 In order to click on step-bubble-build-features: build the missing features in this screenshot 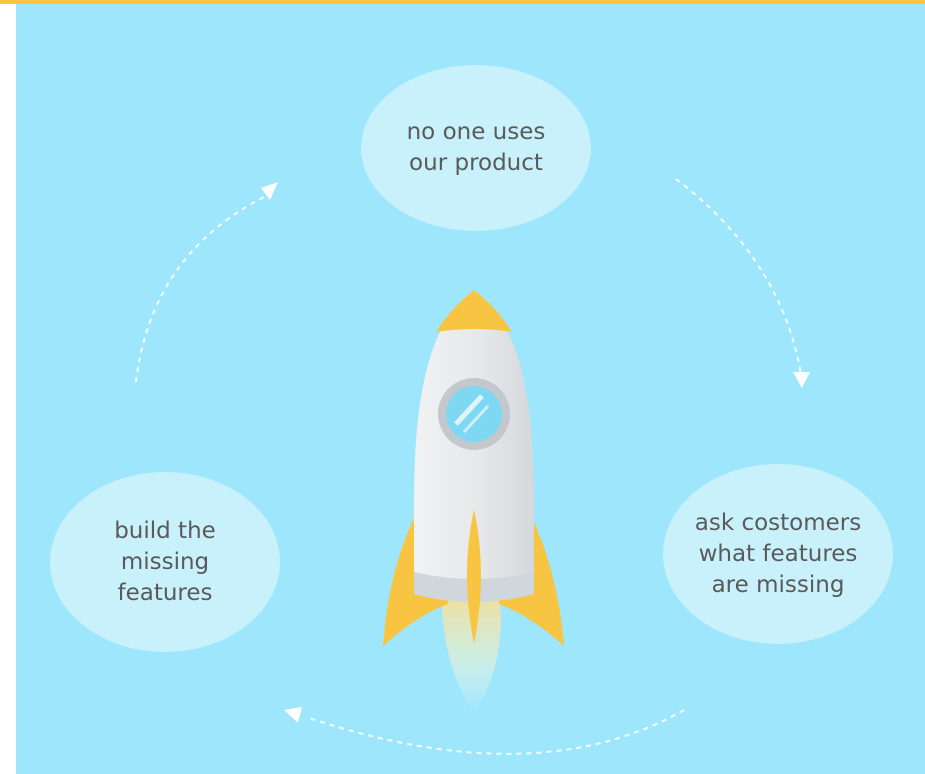, I will do `click(165, 562)`.